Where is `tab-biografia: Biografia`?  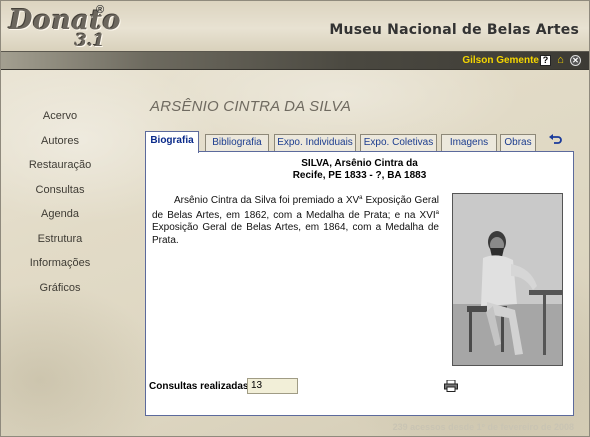 tab-biografia: Biografia is located at coordinates (172, 142).